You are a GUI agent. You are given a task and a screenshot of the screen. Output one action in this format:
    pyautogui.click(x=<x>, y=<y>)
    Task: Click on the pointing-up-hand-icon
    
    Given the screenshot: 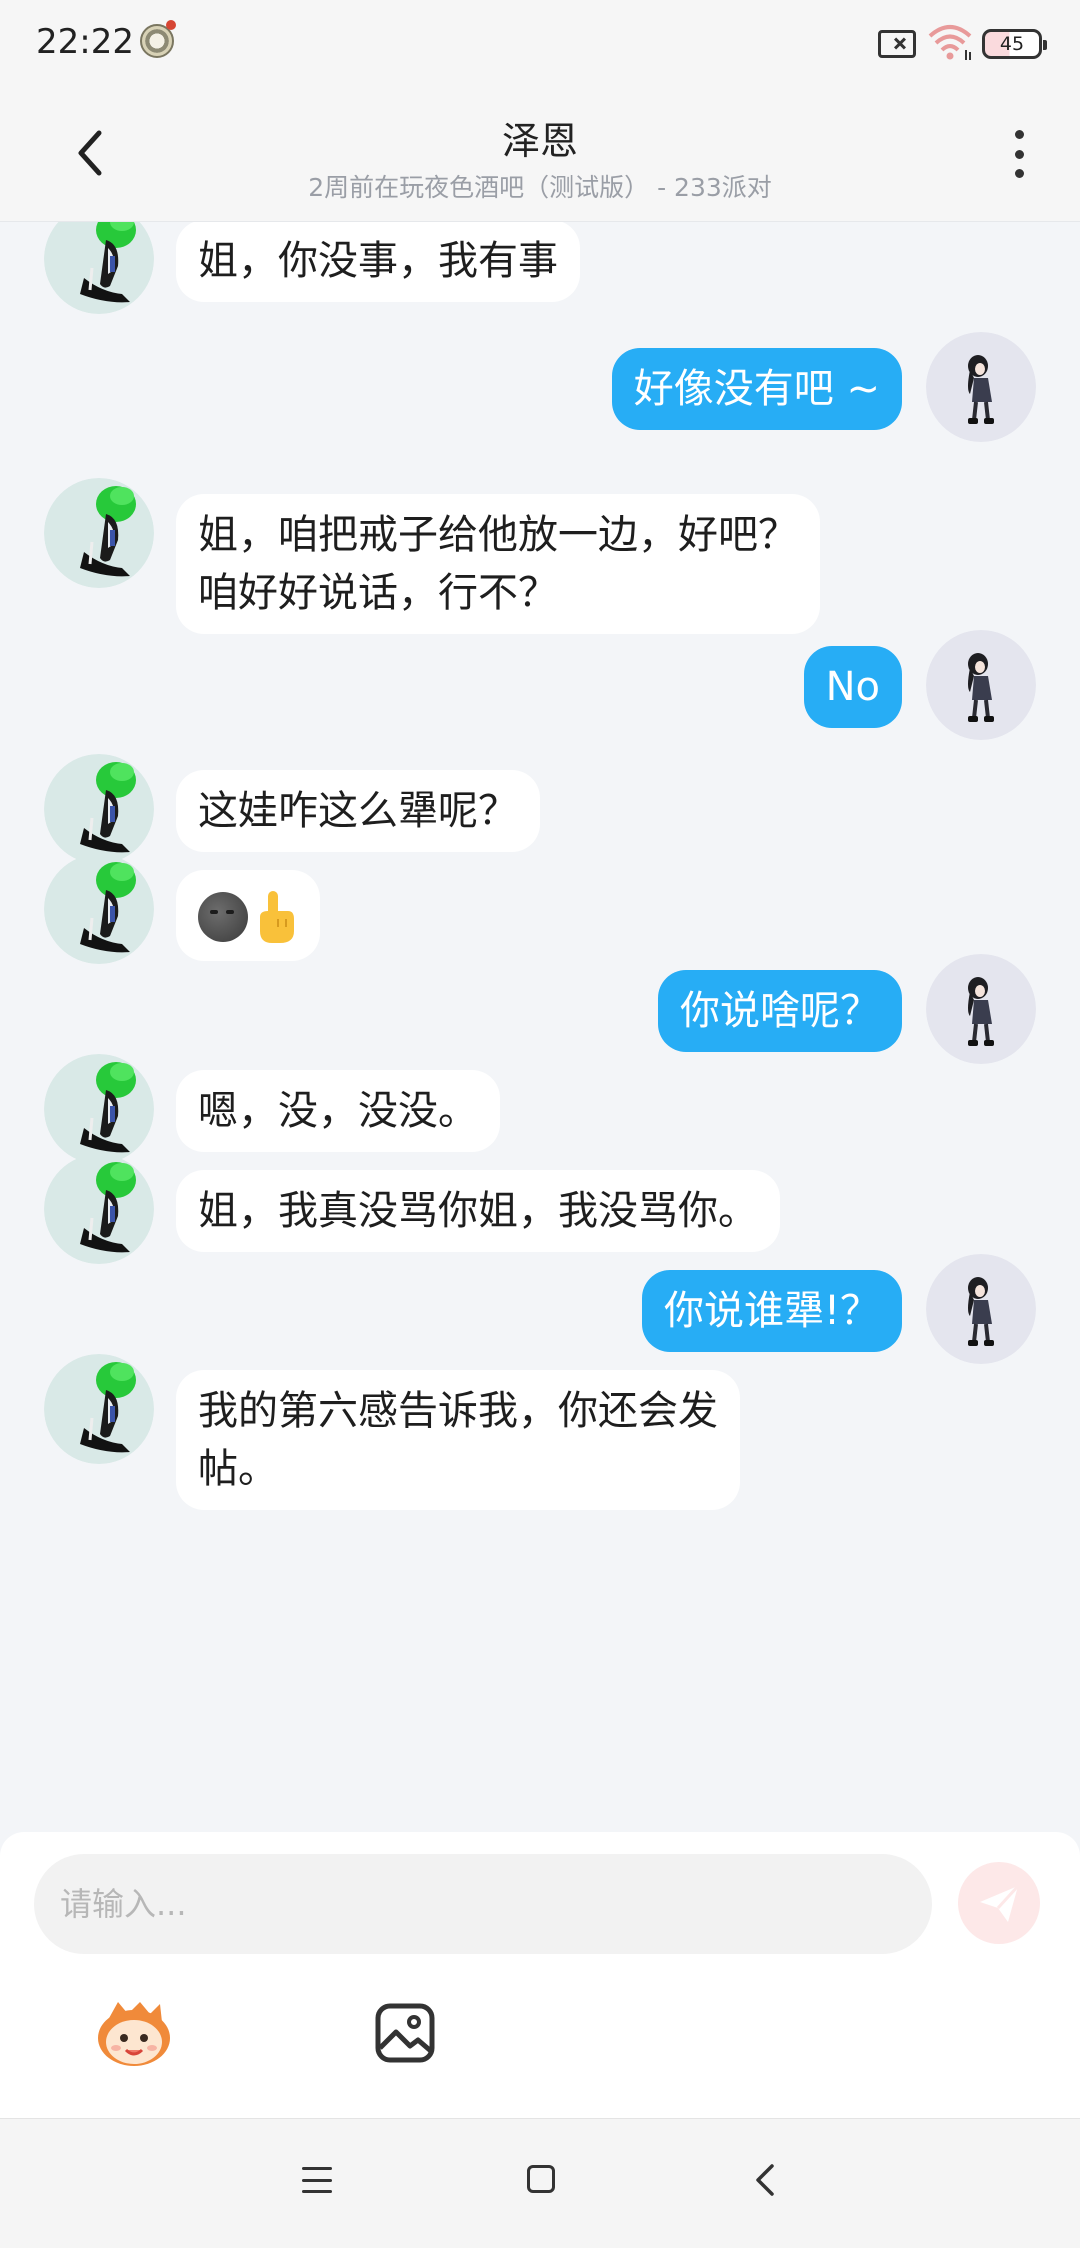 What is the action you would take?
    pyautogui.click(x=277, y=917)
    